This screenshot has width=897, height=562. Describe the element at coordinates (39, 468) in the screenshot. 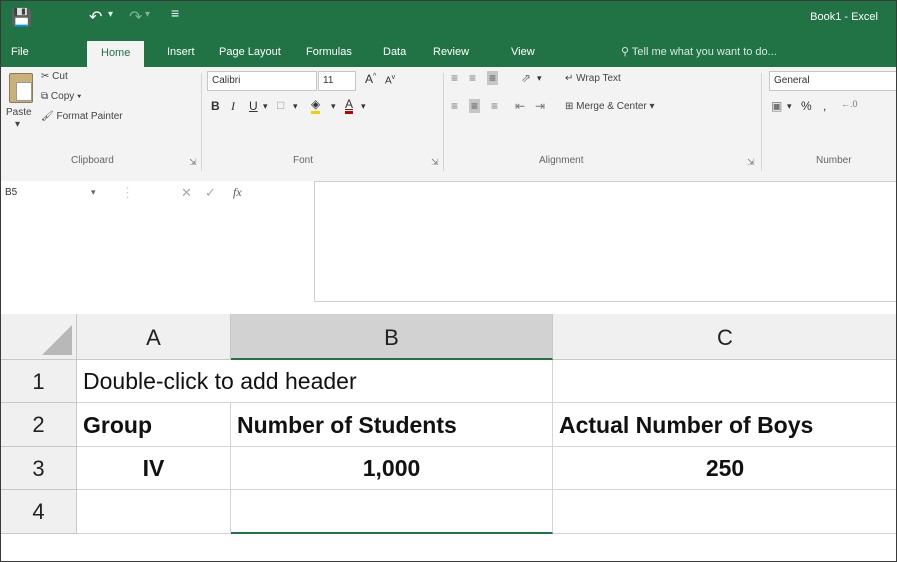

I see `row-header-3: 3` at that location.